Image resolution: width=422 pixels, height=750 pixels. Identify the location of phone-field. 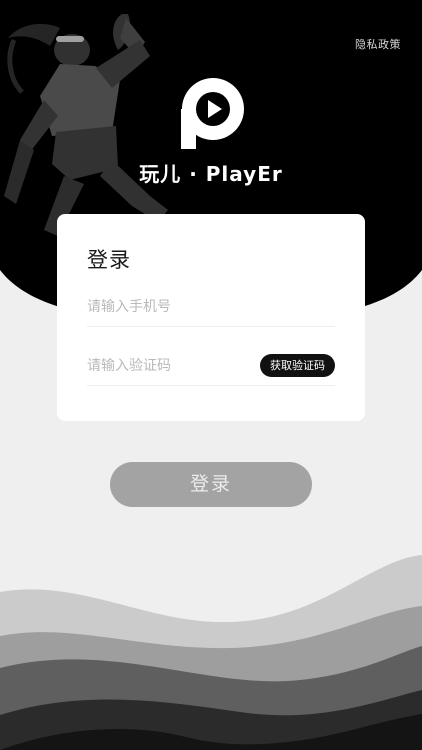
(211, 307).